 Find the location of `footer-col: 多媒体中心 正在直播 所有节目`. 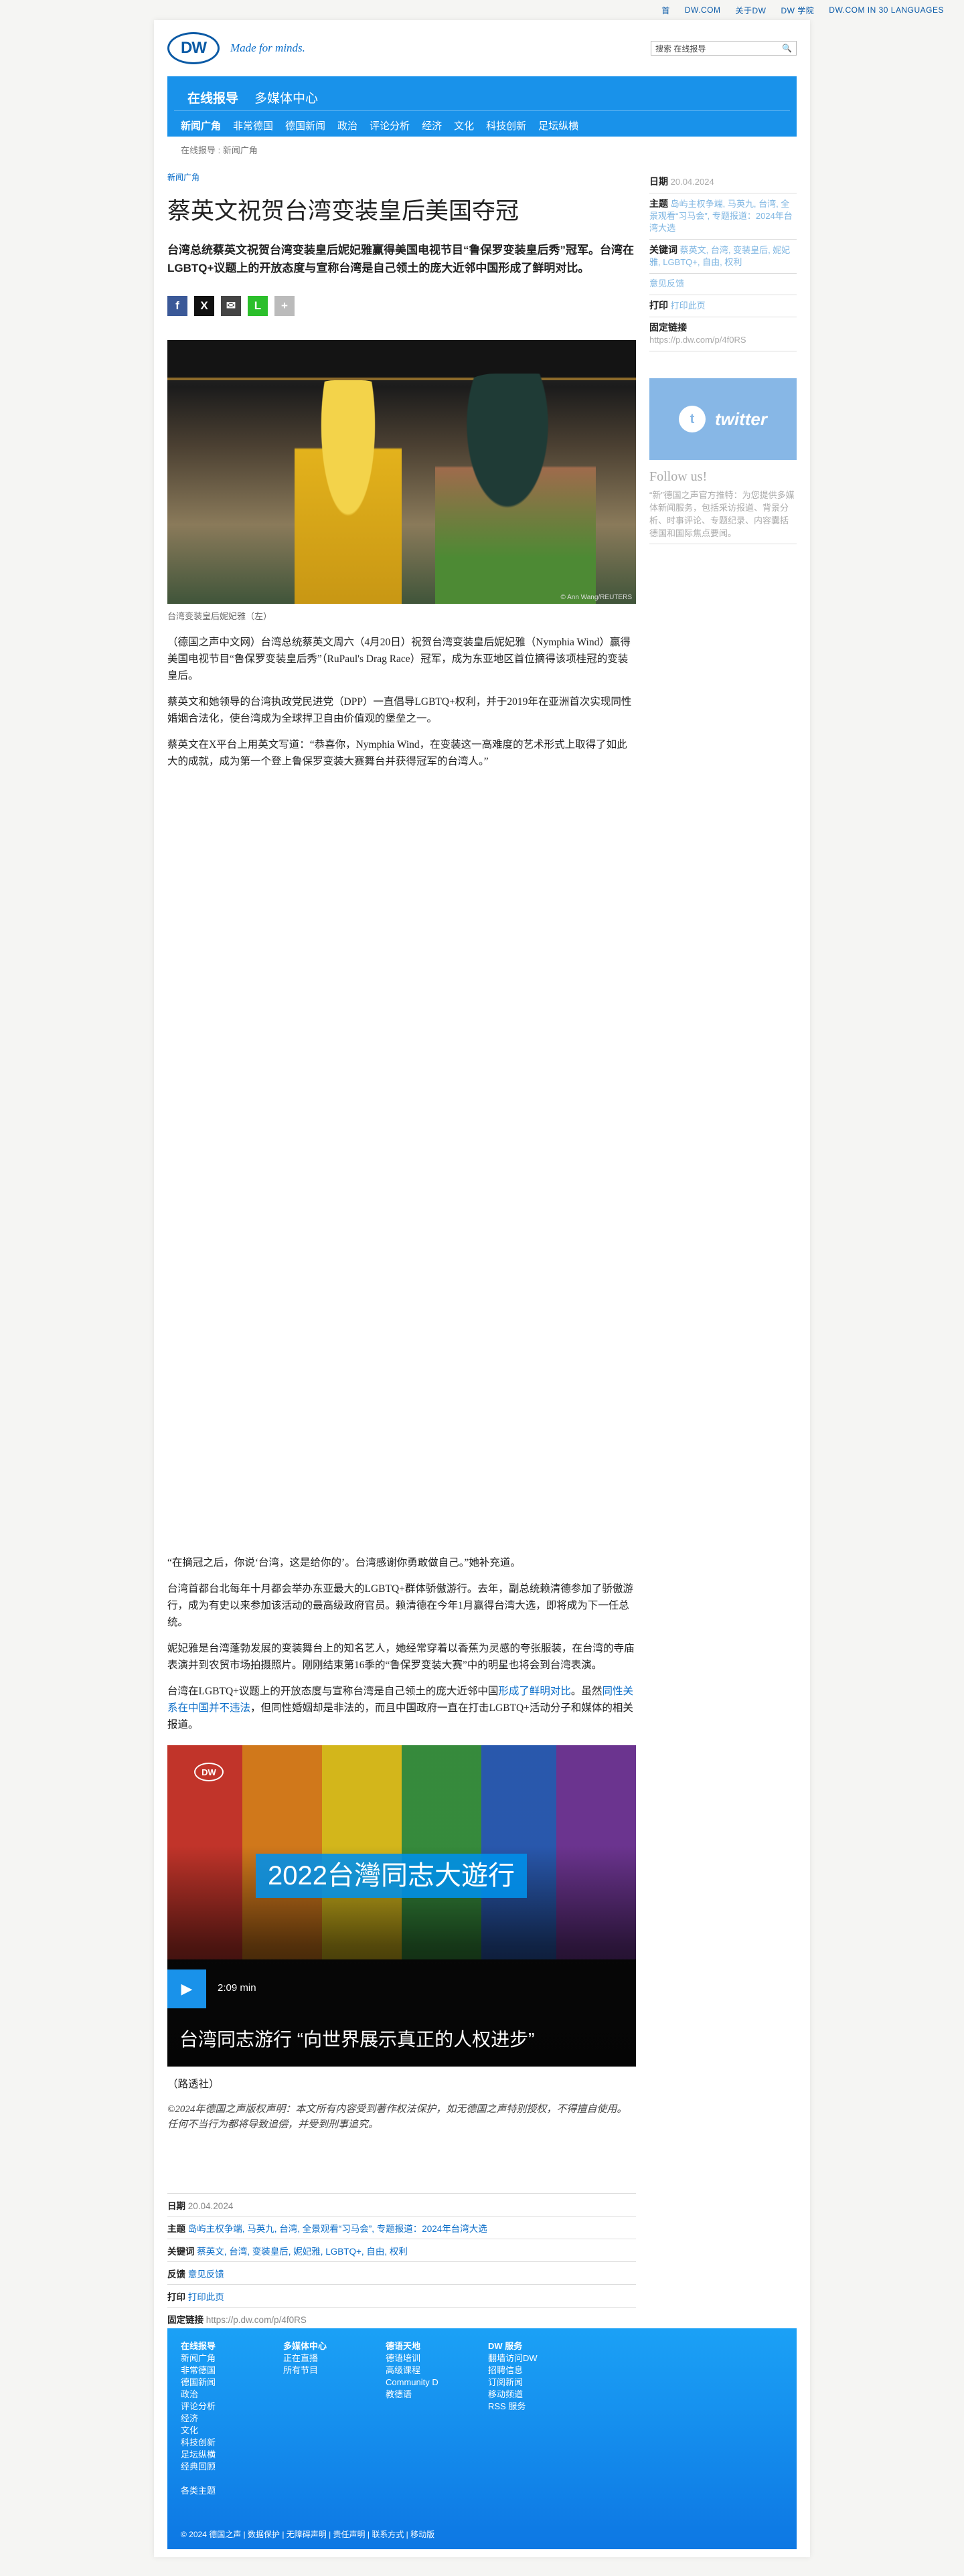

footer-col: 多媒体中心 正在直播 所有节目 is located at coordinates (334, 2419).